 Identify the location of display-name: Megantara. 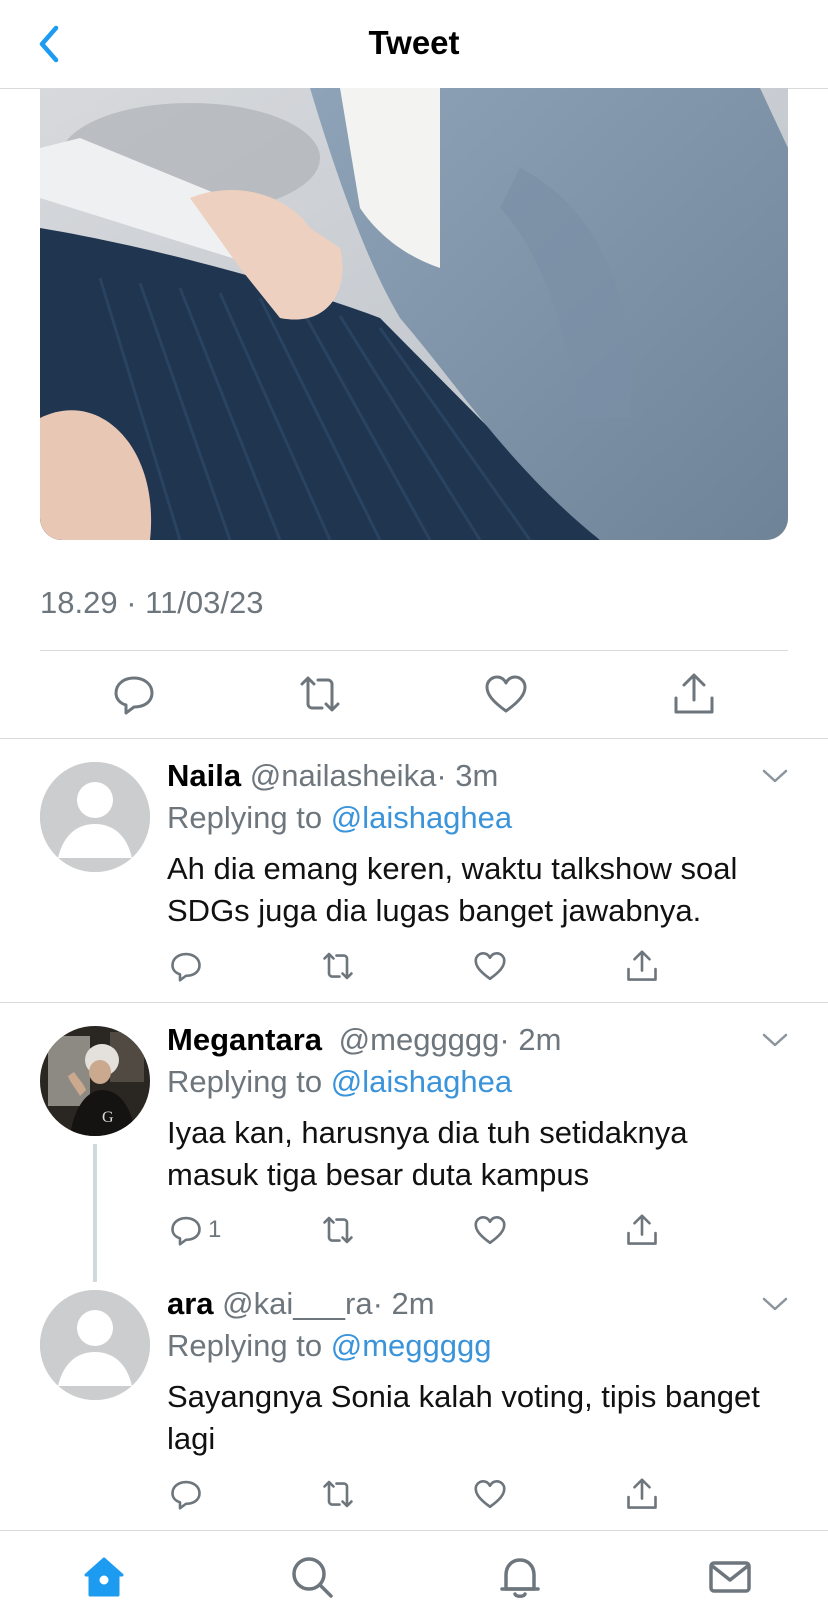
(244, 1039).